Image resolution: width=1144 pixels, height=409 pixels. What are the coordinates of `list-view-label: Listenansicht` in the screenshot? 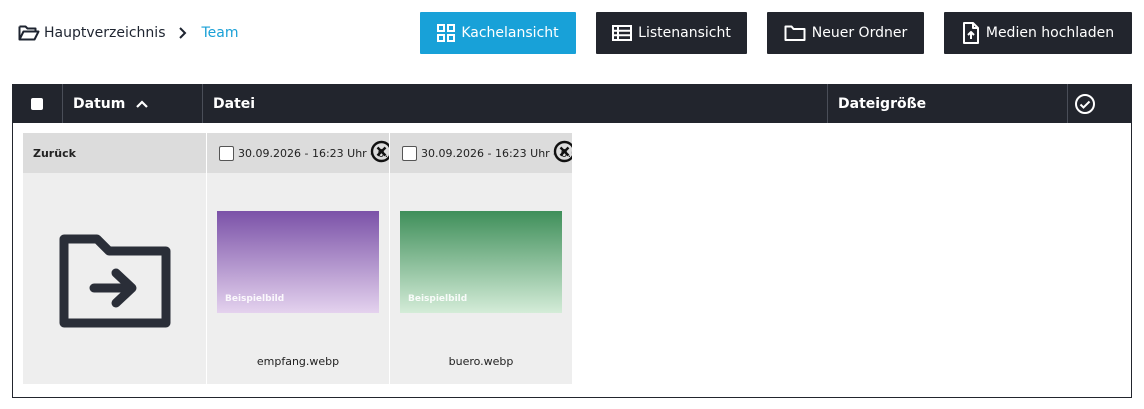 It's located at (684, 33).